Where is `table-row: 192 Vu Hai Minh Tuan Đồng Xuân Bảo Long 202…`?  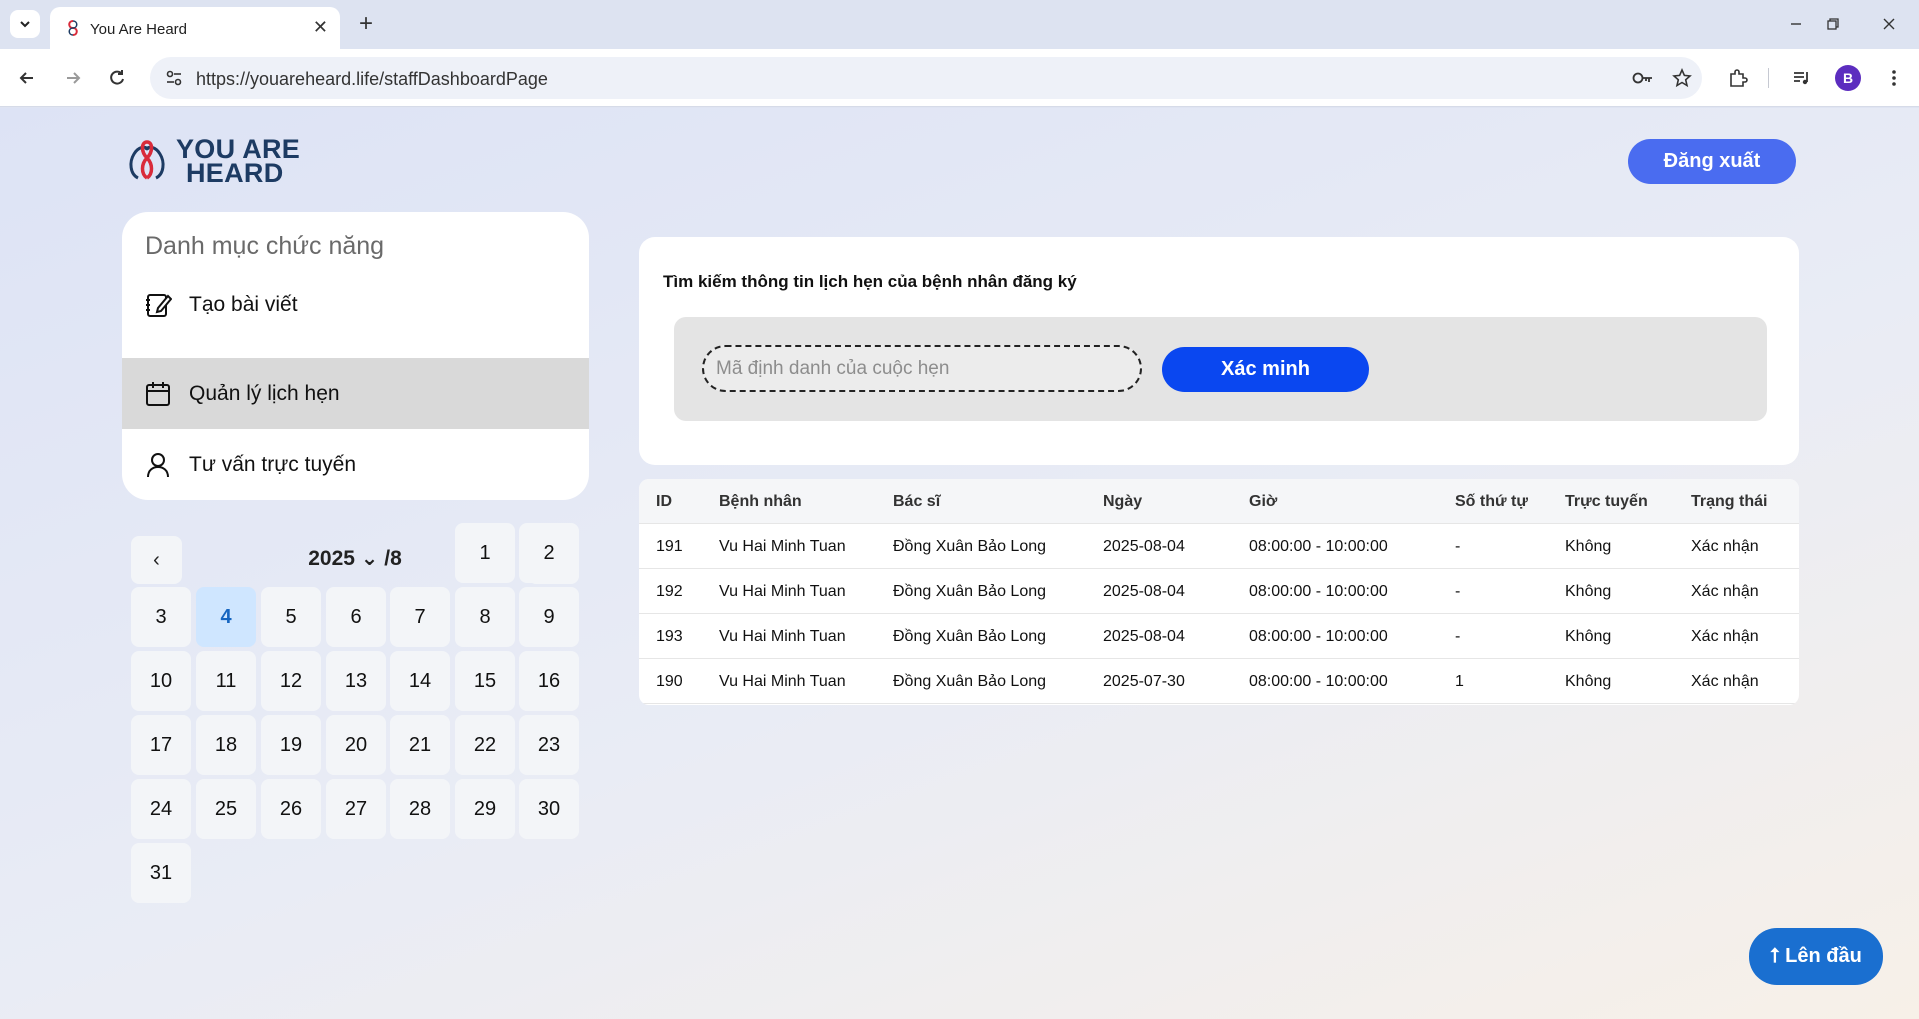 table-row: 192 Vu Hai Minh Tuan Đồng Xuân Bảo Long 202… is located at coordinates (1219, 591).